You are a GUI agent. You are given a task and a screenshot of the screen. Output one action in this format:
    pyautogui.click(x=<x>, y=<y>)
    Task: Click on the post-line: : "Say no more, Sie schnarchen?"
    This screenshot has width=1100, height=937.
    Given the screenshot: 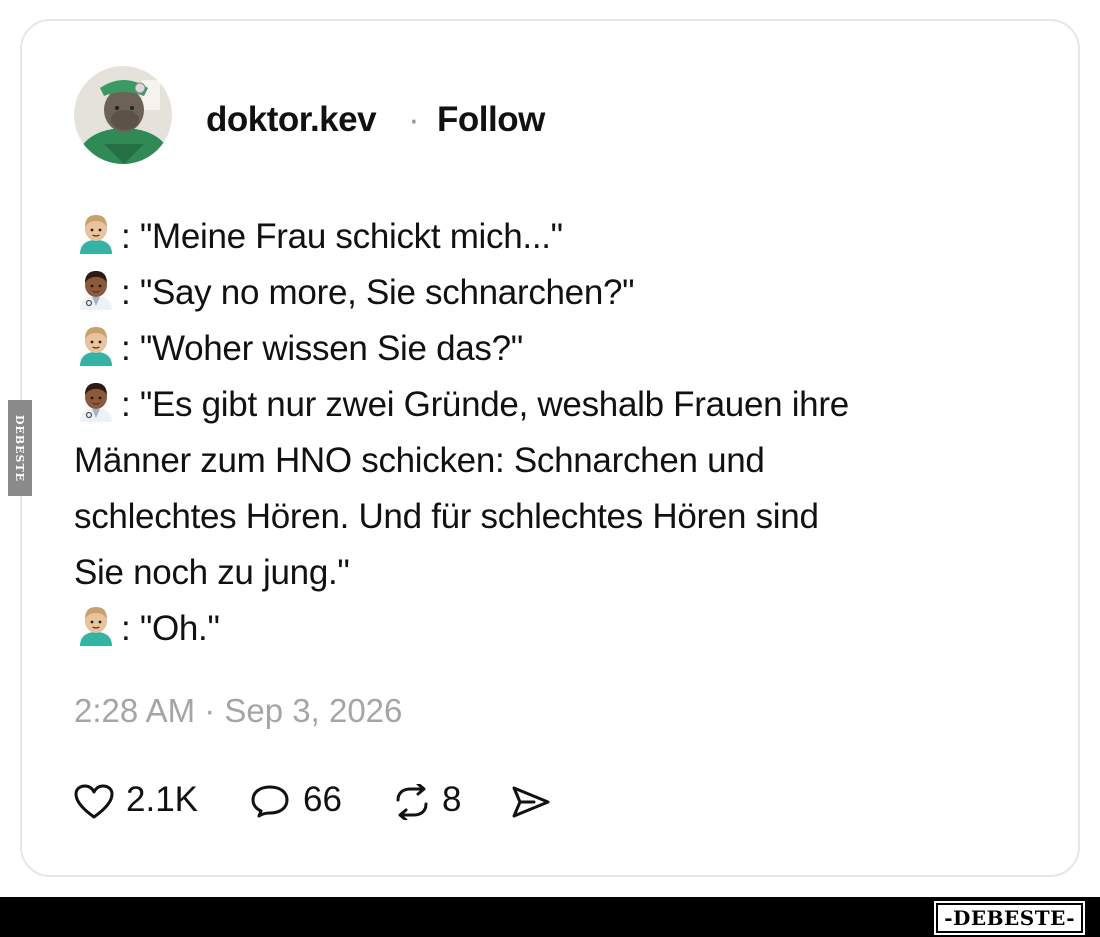 What is the action you would take?
    pyautogui.click(x=524, y=293)
    